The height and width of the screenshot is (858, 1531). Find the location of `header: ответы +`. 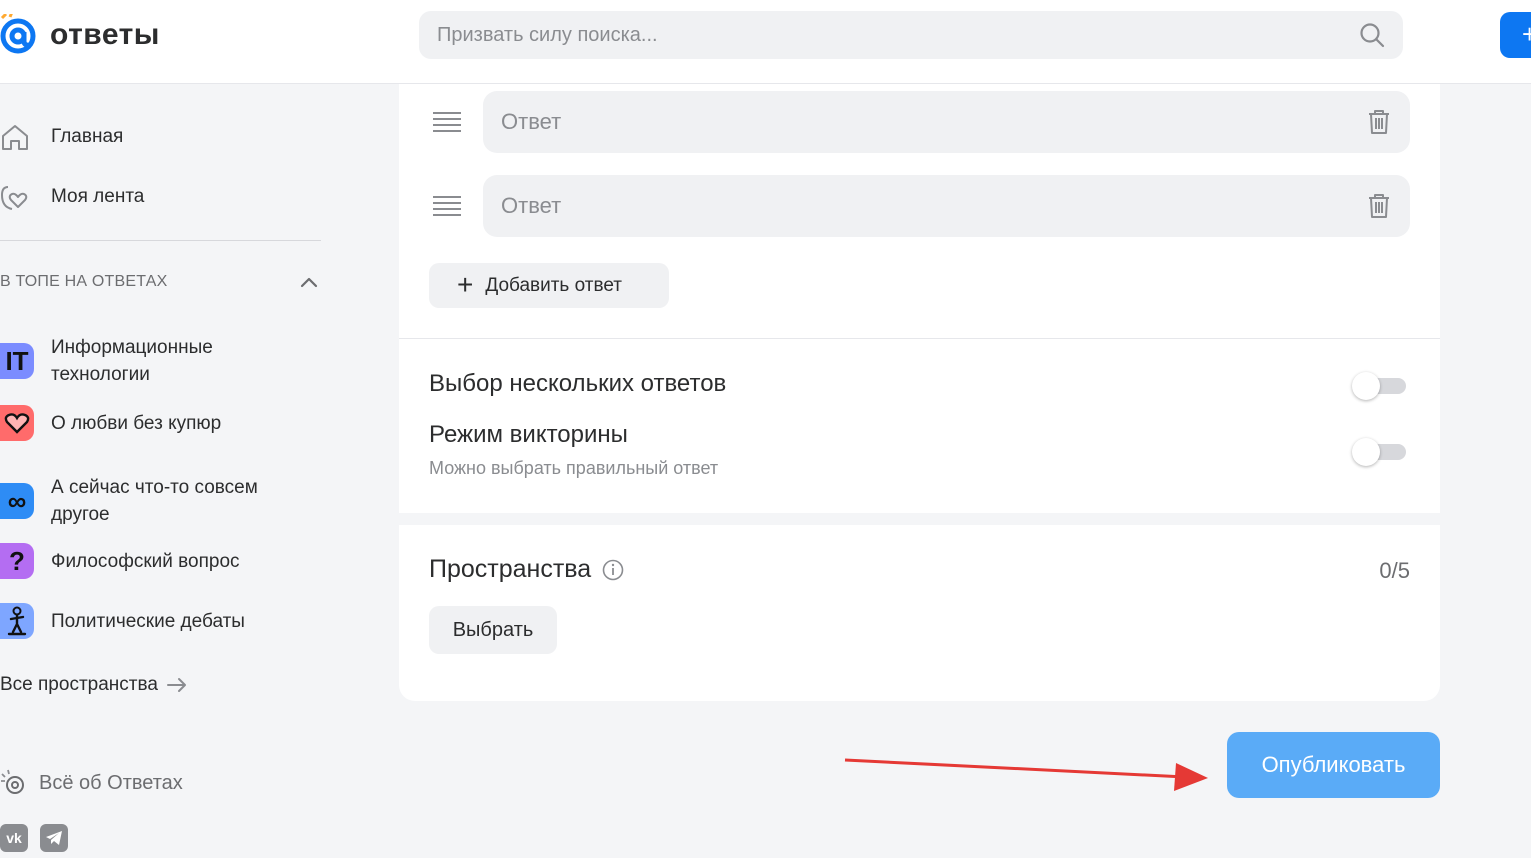

header: ответы + is located at coordinates (765, 42).